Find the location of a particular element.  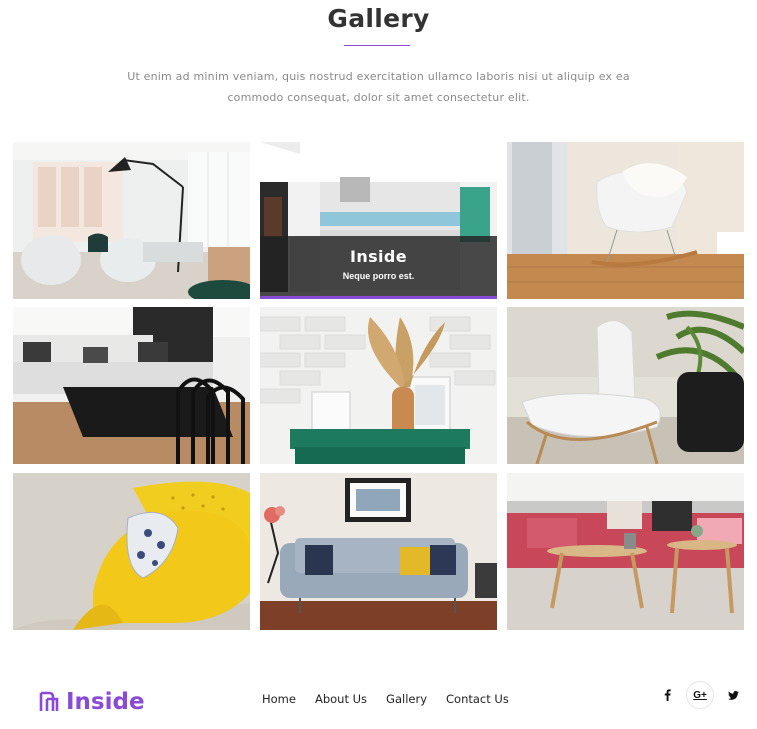

brand-logo: Inside is located at coordinates (91, 702).